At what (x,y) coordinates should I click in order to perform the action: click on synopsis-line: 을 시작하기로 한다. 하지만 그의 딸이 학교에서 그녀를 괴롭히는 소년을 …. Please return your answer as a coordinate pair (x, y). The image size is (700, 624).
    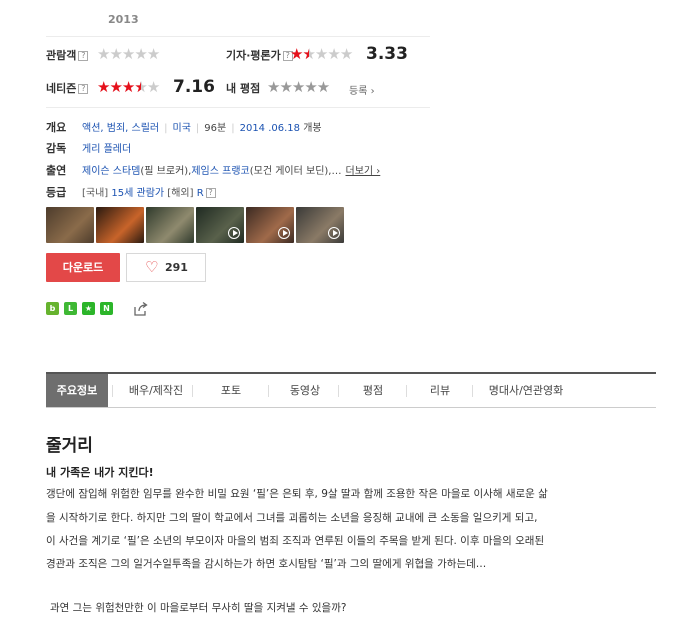
    Looking at the image, I should click on (292, 518).